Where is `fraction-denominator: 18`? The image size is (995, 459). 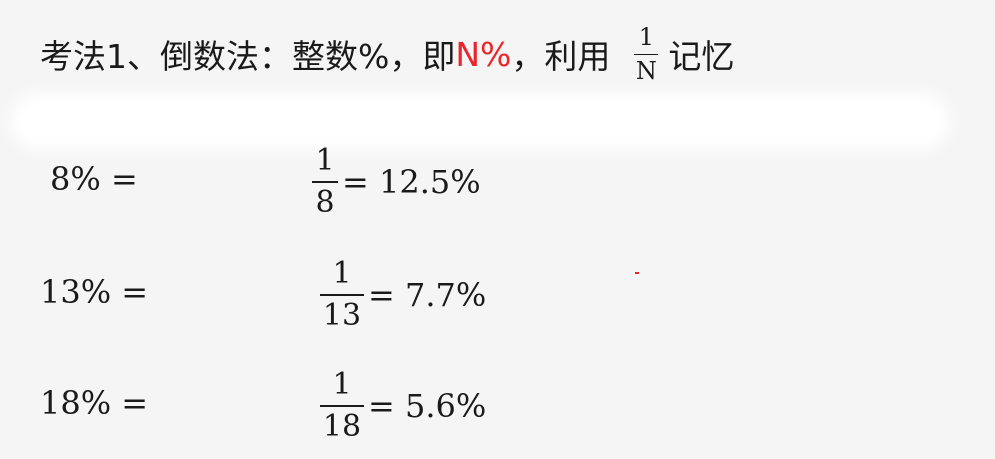 fraction-denominator: 18 is located at coordinates (342, 426).